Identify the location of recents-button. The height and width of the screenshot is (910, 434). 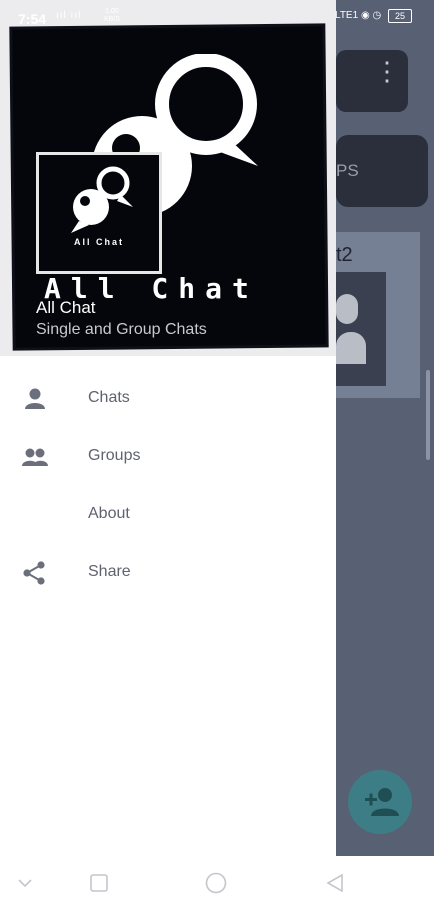
(99, 883).